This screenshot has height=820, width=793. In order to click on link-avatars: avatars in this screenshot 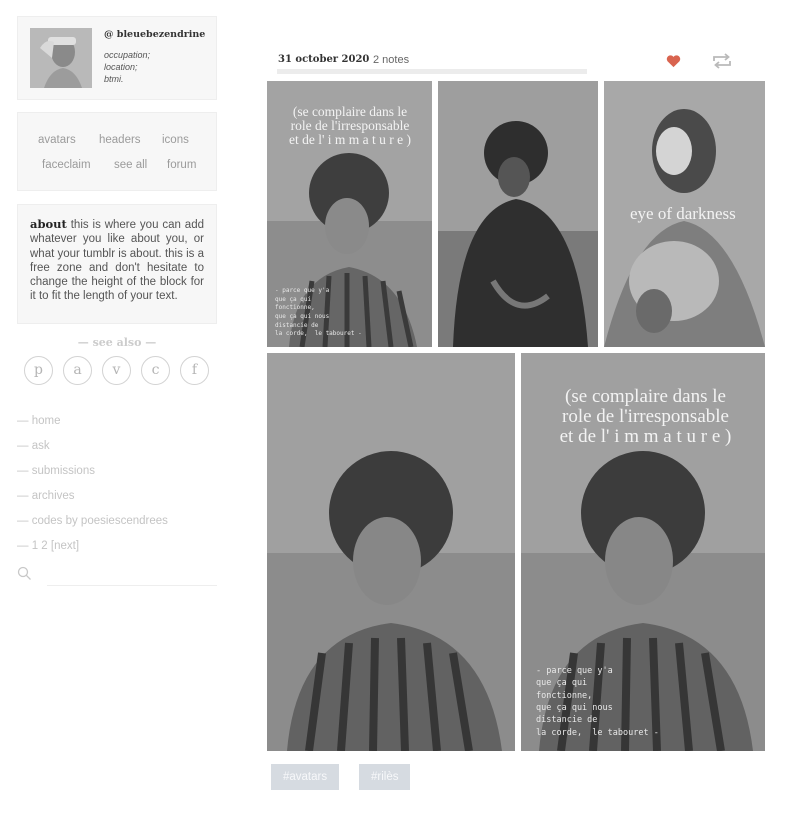, I will do `click(57, 141)`.